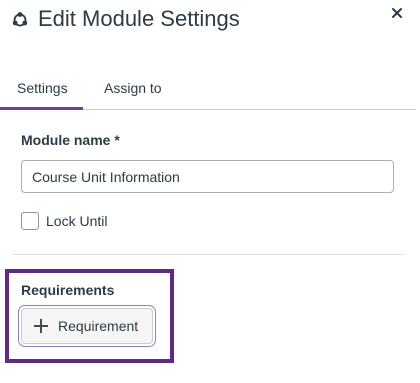  What do you see at coordinates (208, 254) in the screenshot?
I see `section-divider` at bounding box center [208, 254].